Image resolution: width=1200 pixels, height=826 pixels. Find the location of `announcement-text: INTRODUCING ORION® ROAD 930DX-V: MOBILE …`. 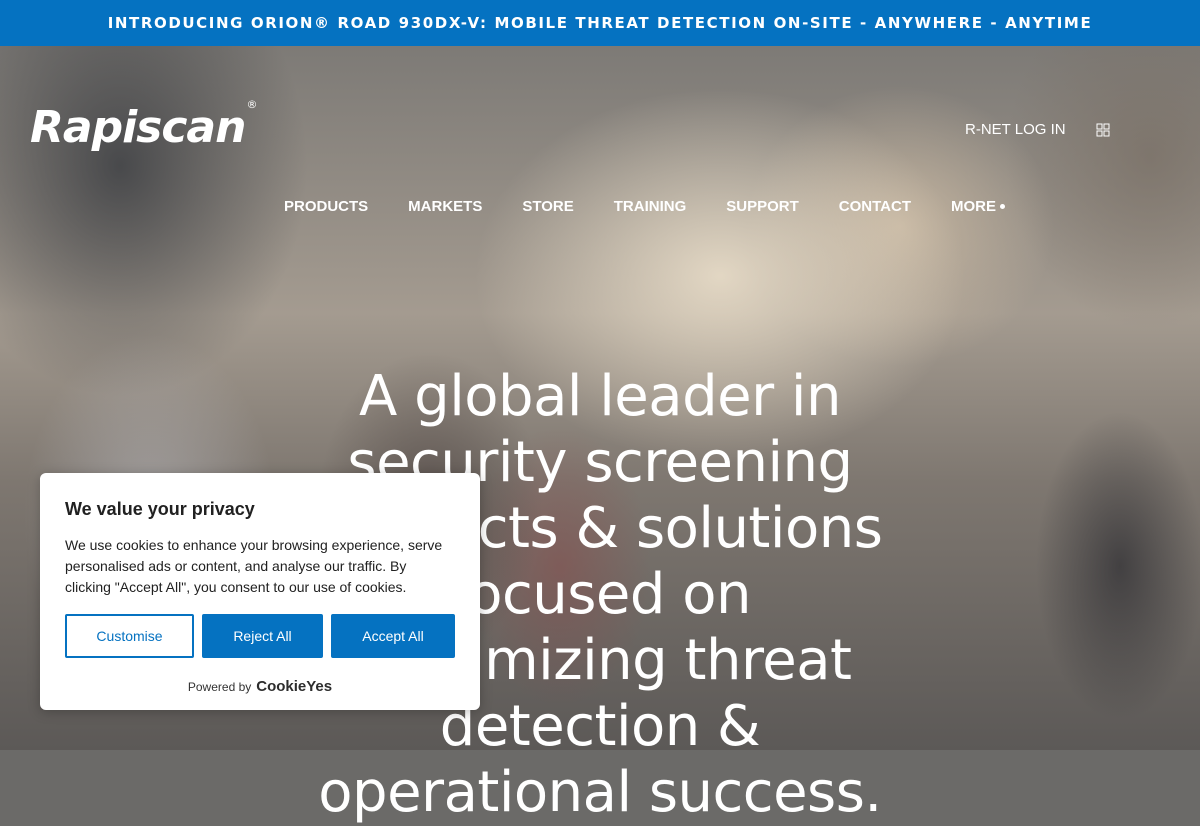

announcement-text: INTRODUCING ORION® ROAD 930DX-V: MOBILE … is located at coordinates (600, 23).